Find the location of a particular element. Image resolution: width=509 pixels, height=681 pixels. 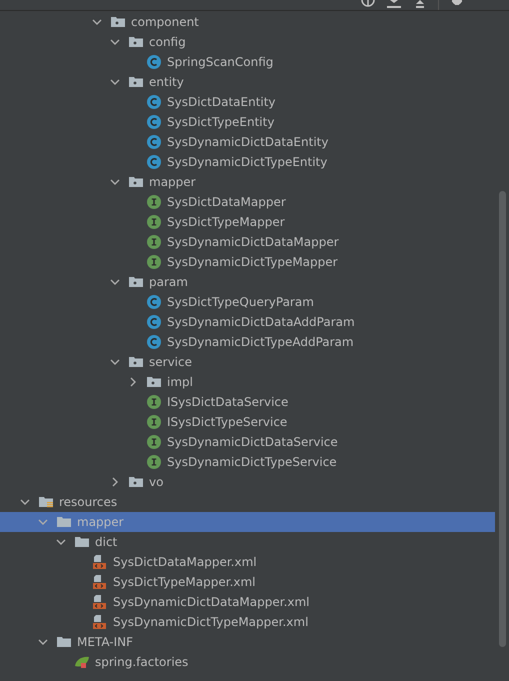

tree-item: ISysDictDataService is located at coordinates (247, 402).